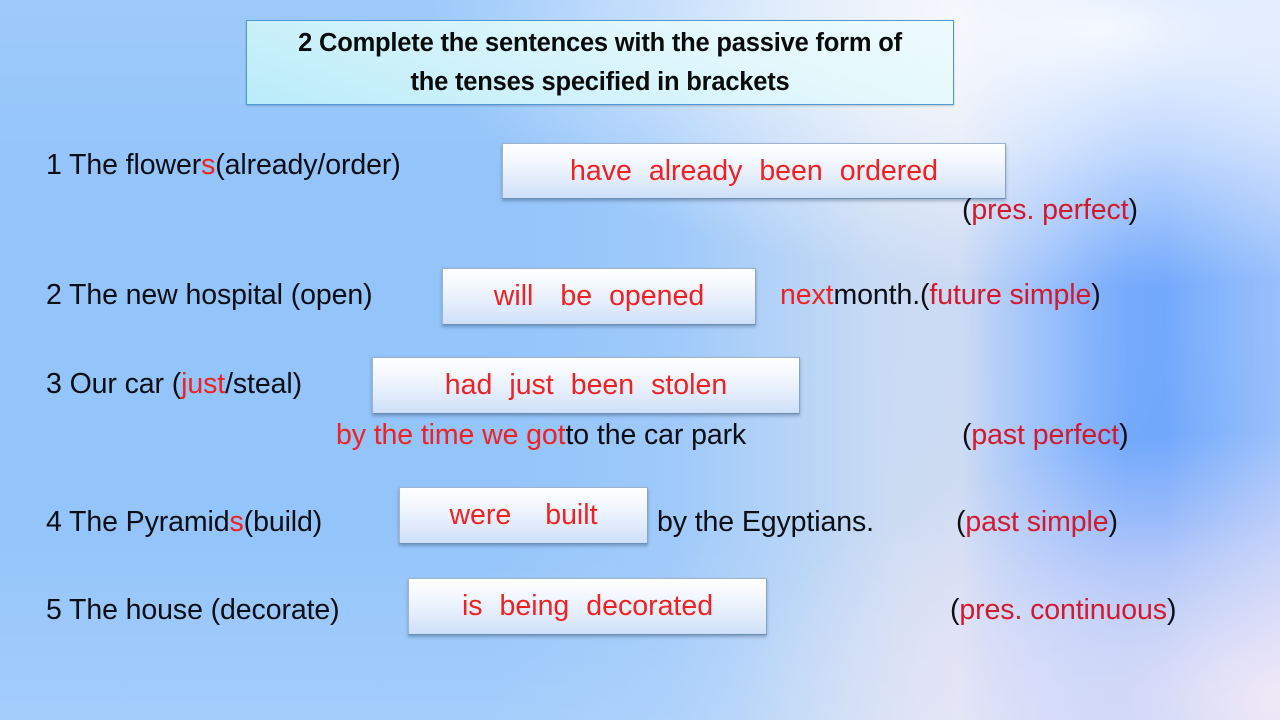 This screenshot has height=720, width=1280. I want to click on exercise-5-answer-word-1: is, so click(472, 606).